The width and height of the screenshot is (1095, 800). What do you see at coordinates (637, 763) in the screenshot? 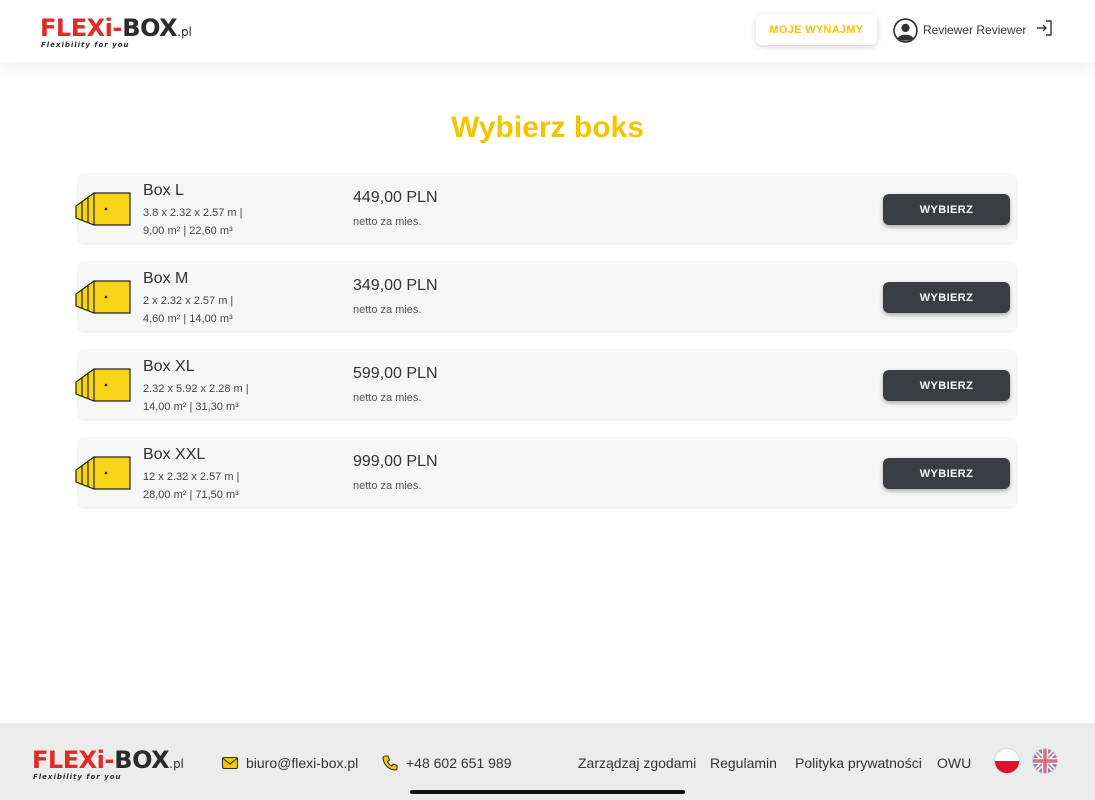
I see `footer-link-consents: Zarządzaj zgodami` at bounding box center [637, 763].